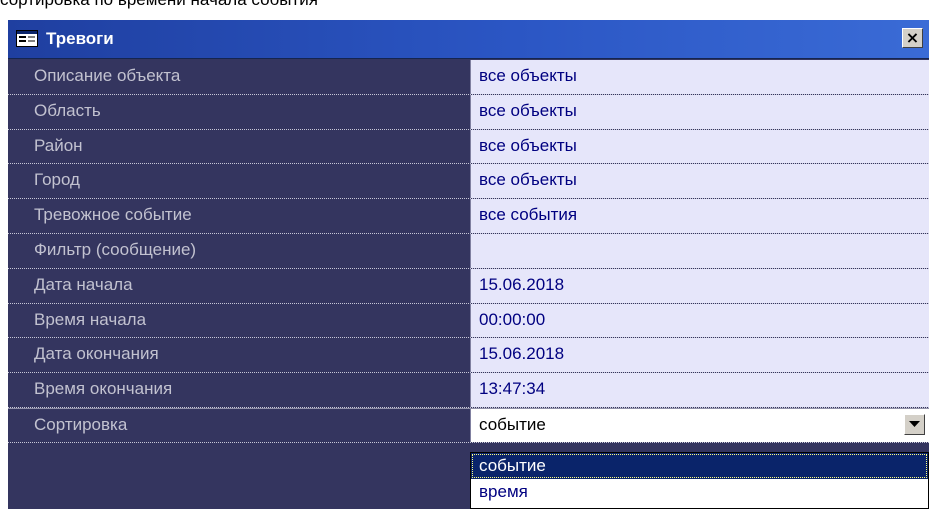  What do you see at coordinates (239, 285) in the screenshot?
I see `row-label: Дата начала` at bounding box center [239, 285].